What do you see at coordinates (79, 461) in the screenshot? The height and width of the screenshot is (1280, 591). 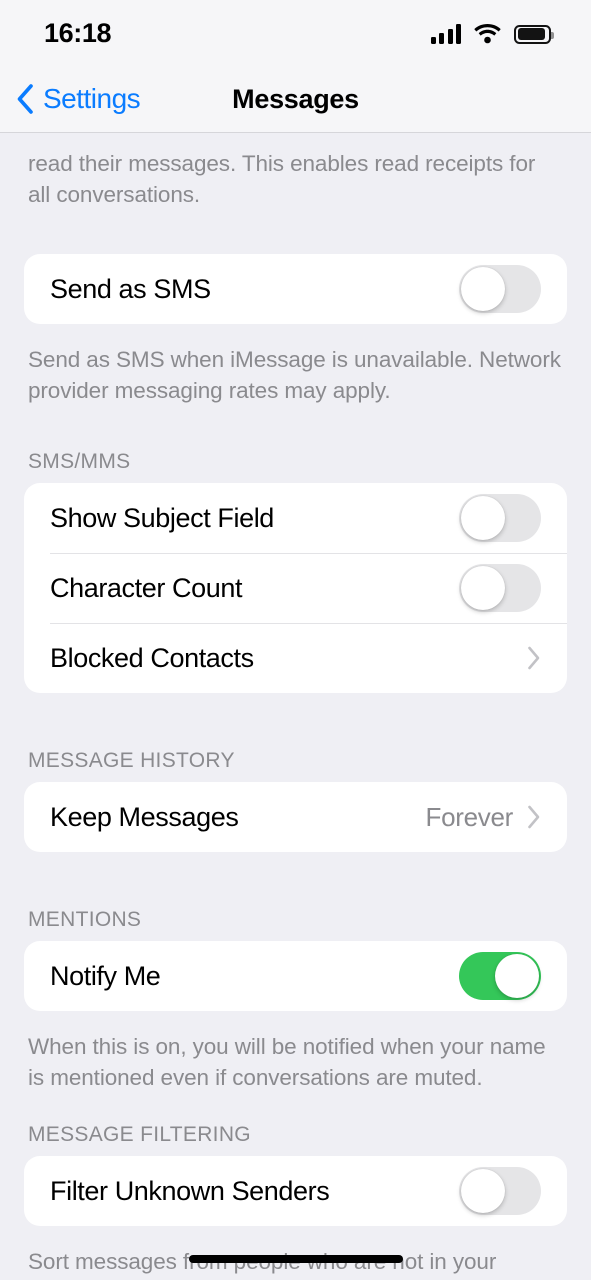 I see `sms-mms-section-header: SMS/MMS` at bounding box center [79, 461].